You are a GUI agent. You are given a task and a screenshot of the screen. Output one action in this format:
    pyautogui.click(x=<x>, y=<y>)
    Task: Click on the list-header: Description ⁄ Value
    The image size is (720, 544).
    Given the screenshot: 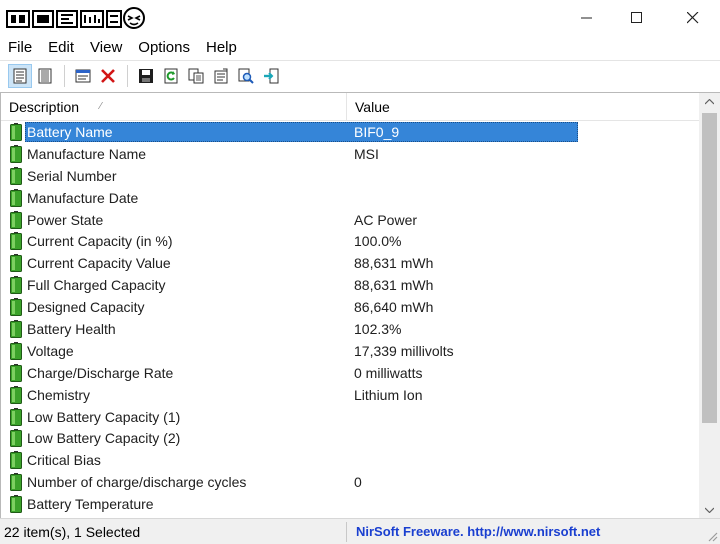 What is the action you would take?
    pyautogui.click(x=350, y=107)
    